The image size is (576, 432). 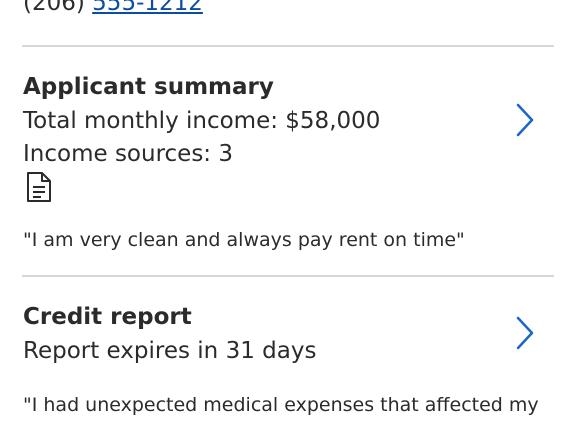 What do you see at coordinates (170, 351) in the screenshot?
I see `report-expiry: Report expires in 31 days` at bounding box center [170, 351].